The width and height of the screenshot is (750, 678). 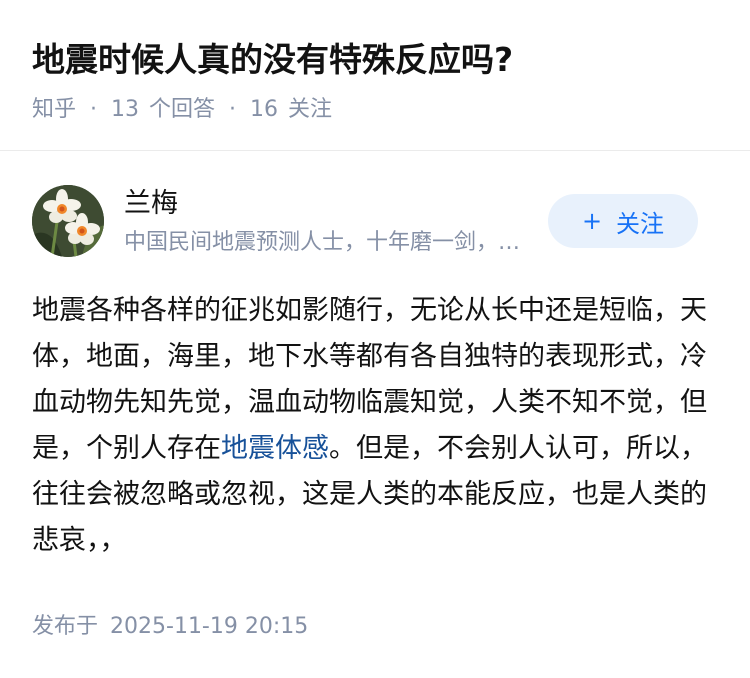 I want to click on follow-label: 关注, so click(x=640, y=223).